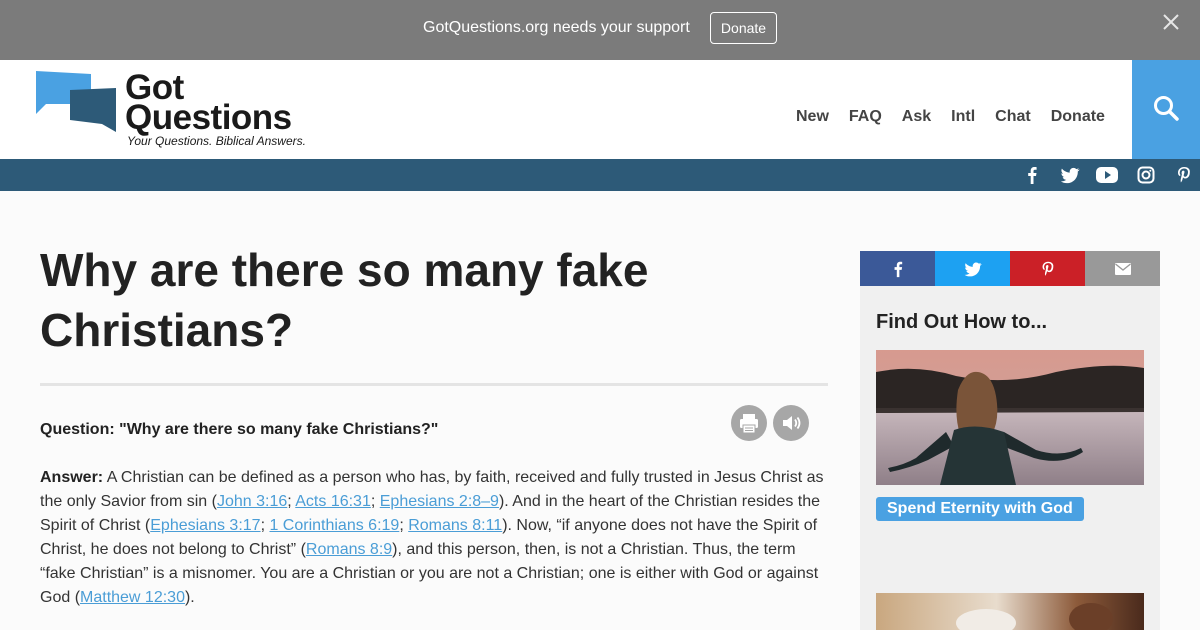 The width and height of the screenshot is (1200, 630). I want to click on page-title: Why are there so many fake Christians?, so click(344, 300).